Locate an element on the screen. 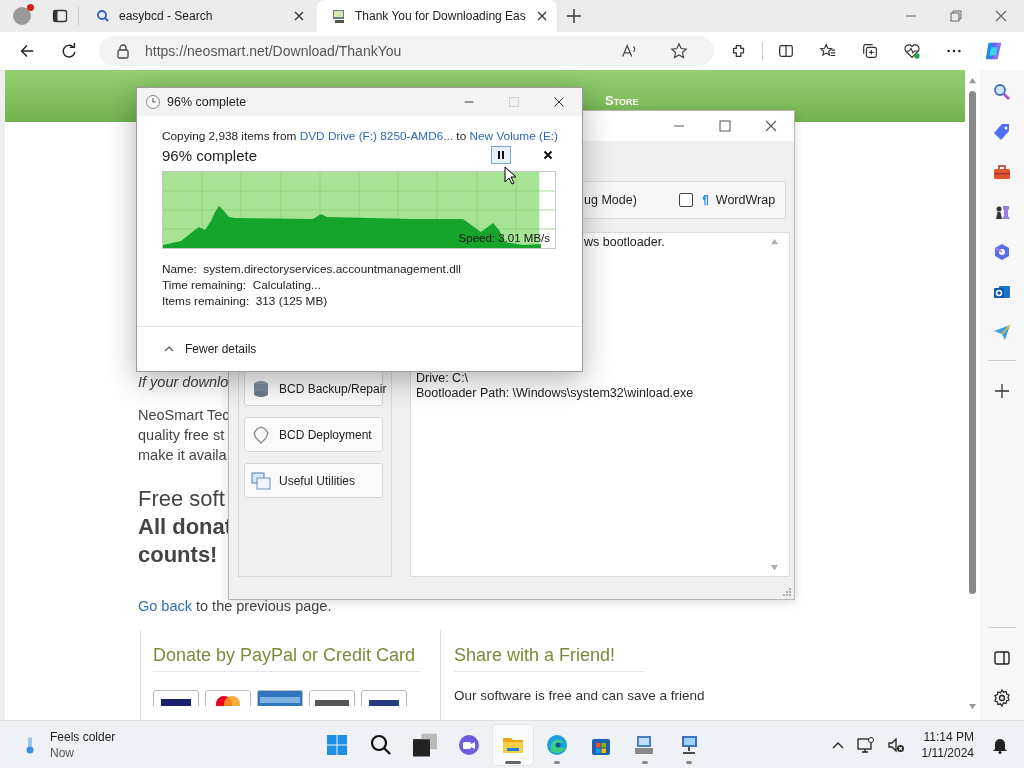 The image size is (1024, 768). browser-logo-icon is located at coordinates (557, 744).